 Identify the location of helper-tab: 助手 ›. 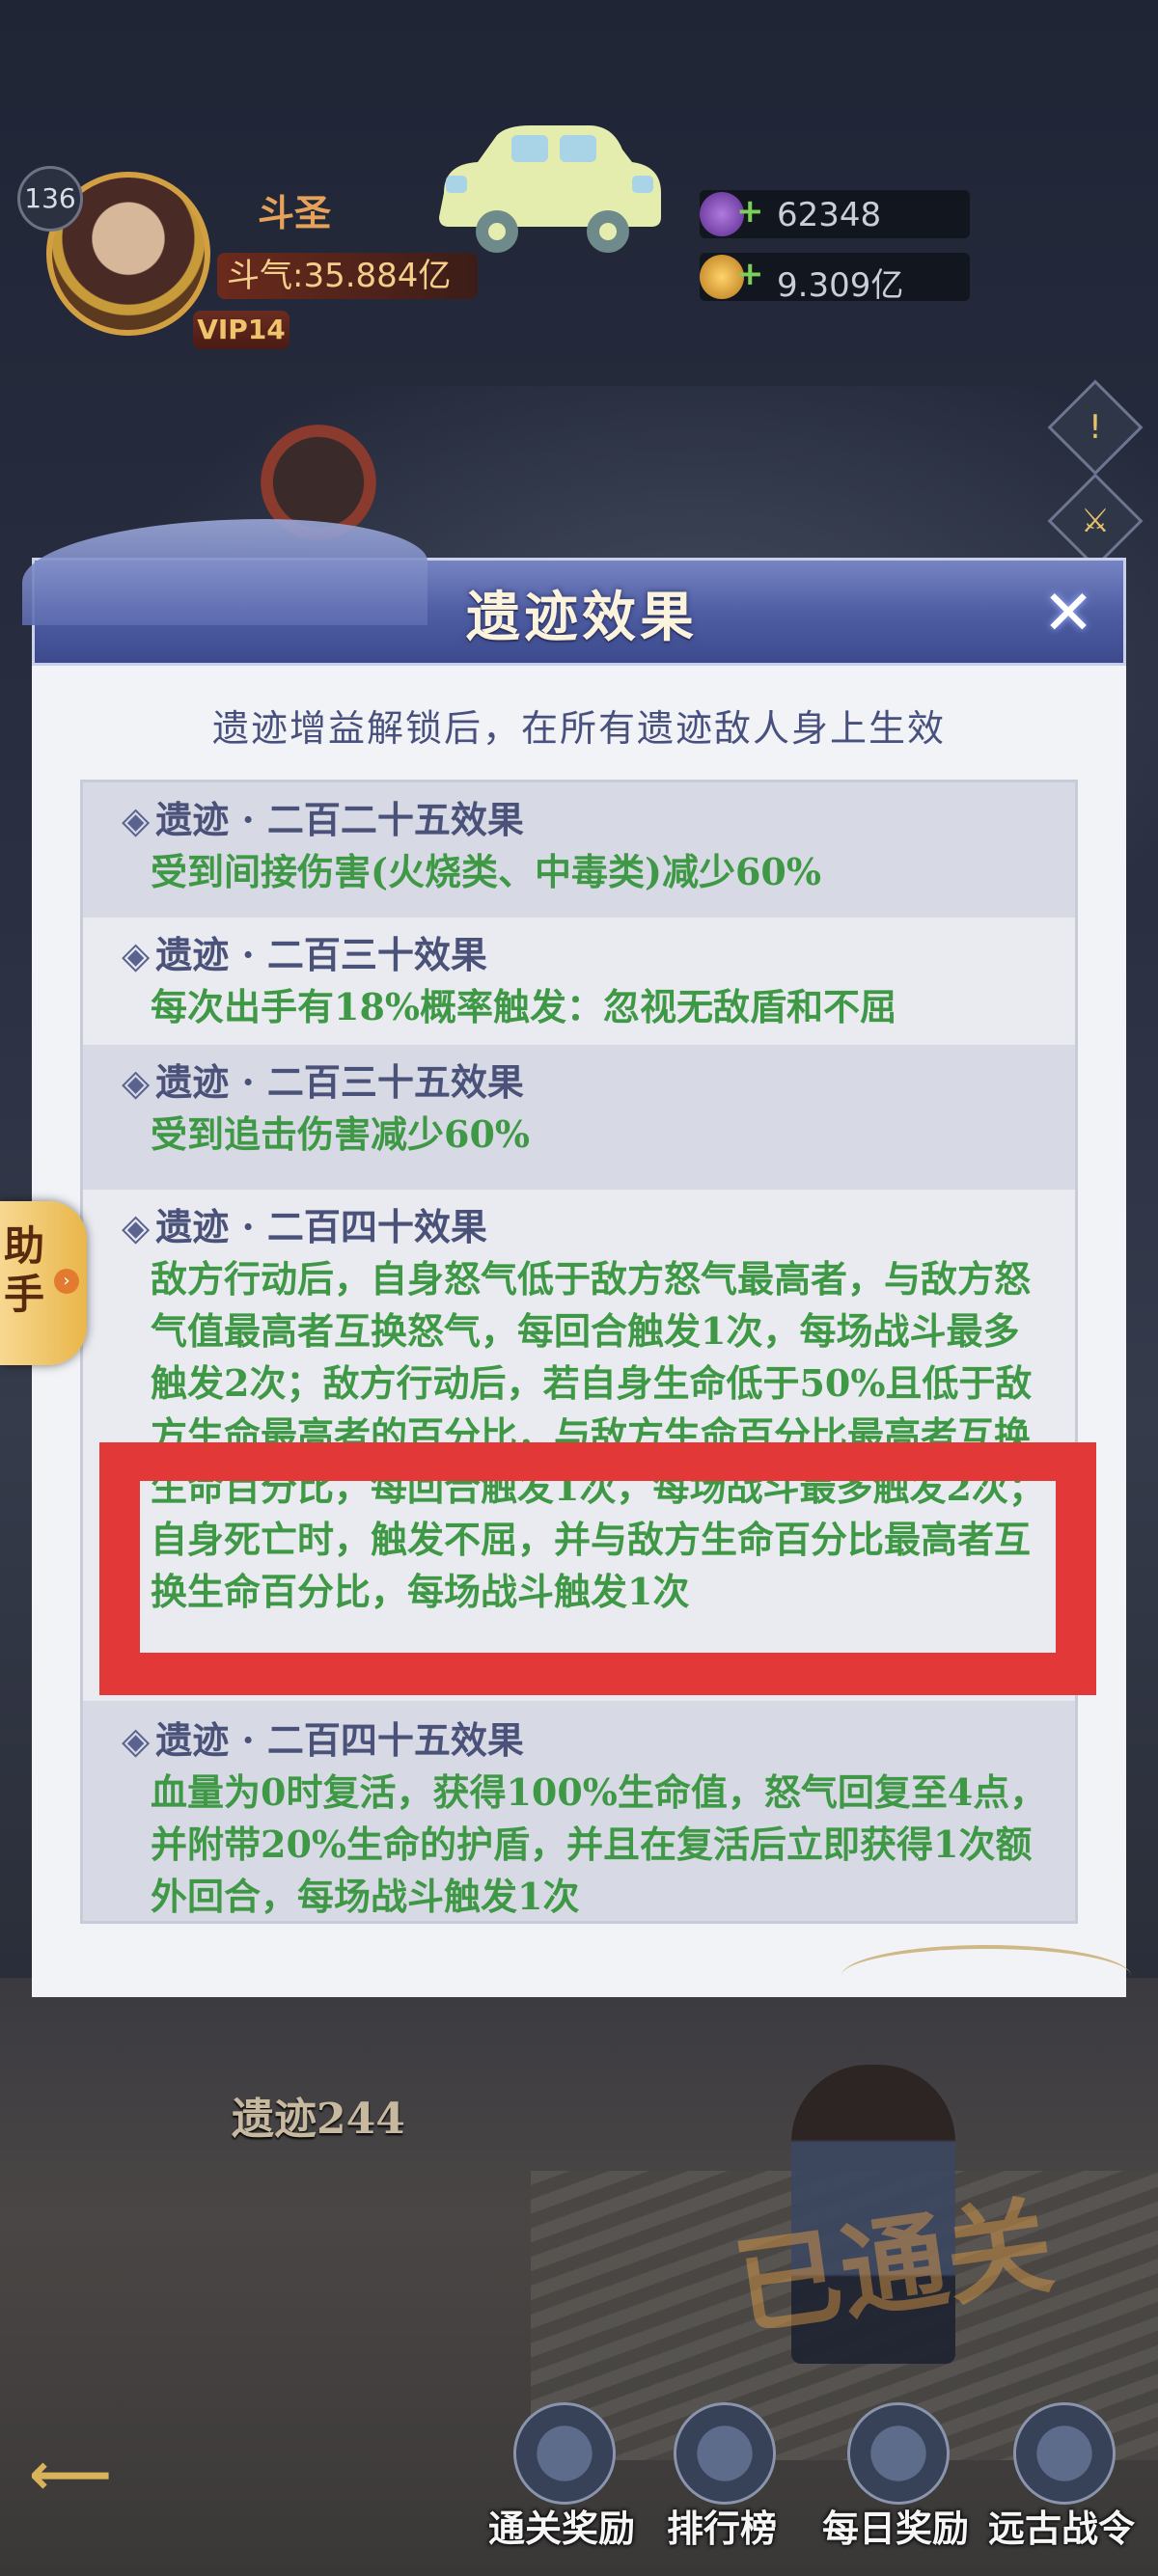
(43, 1283).